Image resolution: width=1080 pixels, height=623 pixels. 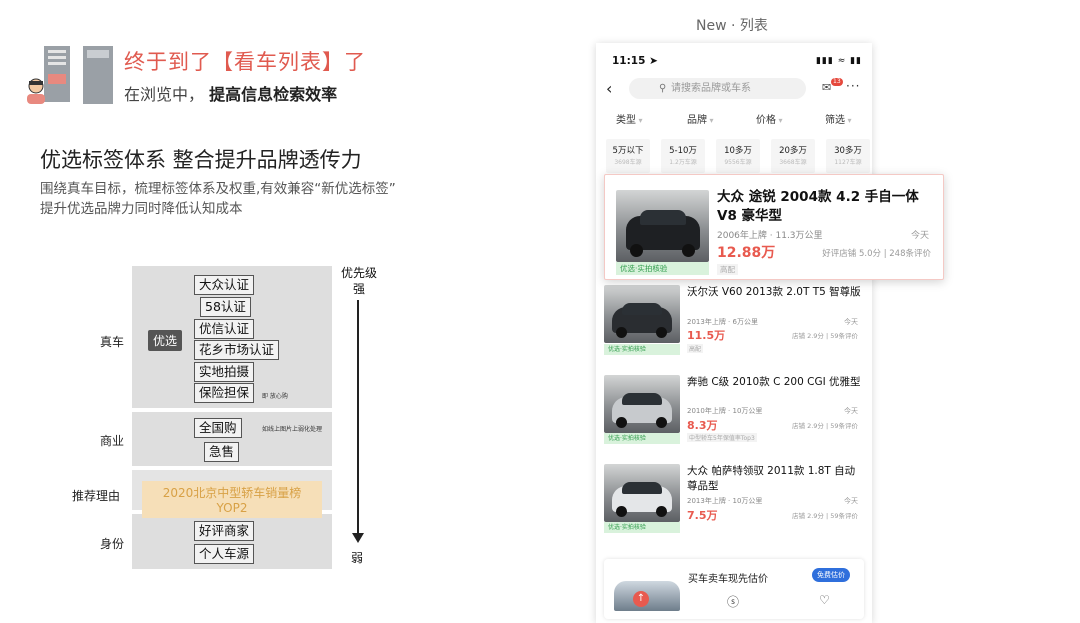 What do you see at coordinates (733, 601) in the screenshot?
I see `tab-price-icon: ⓢ` at bounding box center [733, 601].